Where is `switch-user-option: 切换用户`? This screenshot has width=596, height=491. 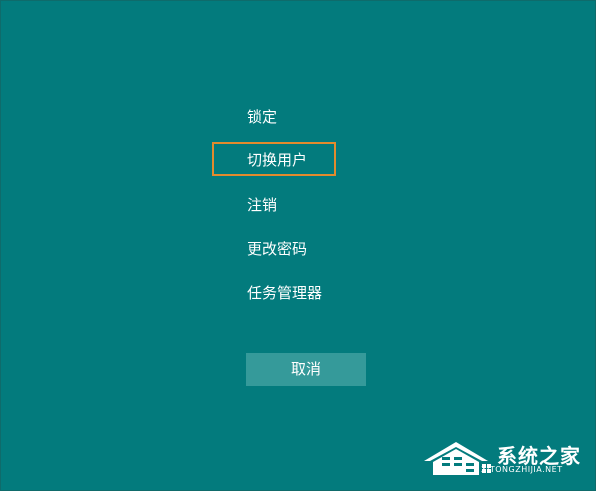 switch-user-option: 切换用户 is located at coordinates (277, 160).